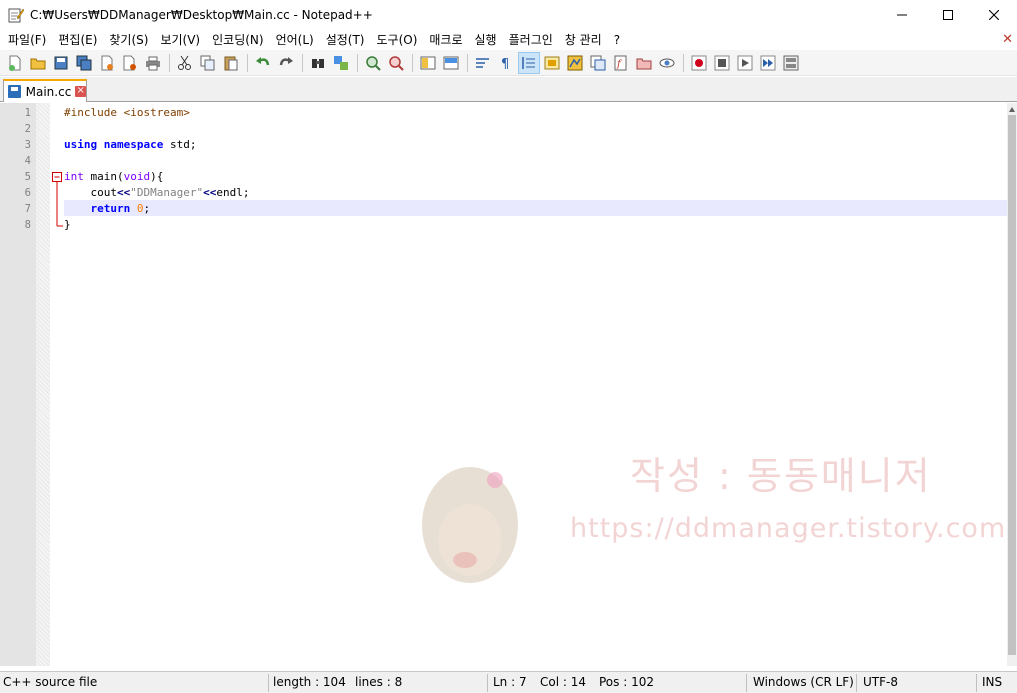  I want to click on tab-close-icon: ×, so click(80, 91).